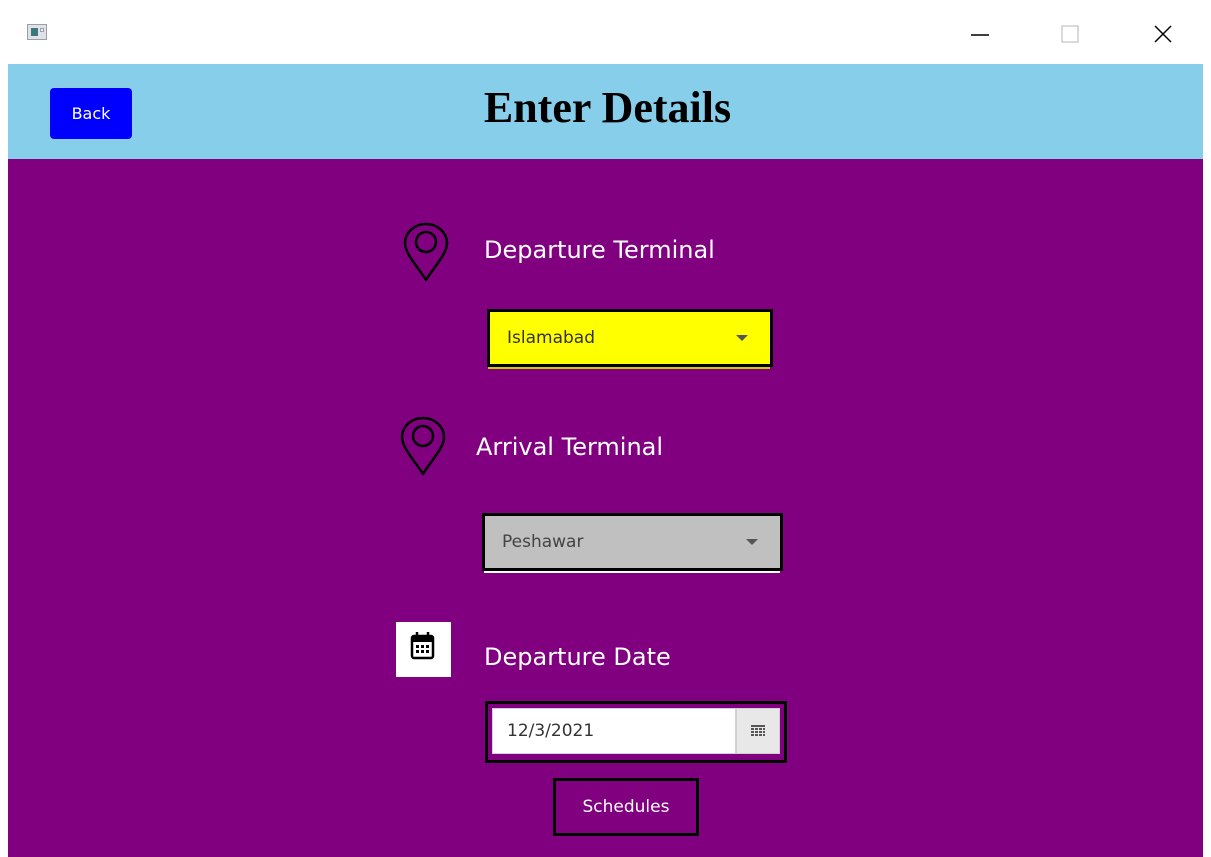 This screenshot has height=857, width=1211. I want to click on minimize-icon, so click(980, 35).